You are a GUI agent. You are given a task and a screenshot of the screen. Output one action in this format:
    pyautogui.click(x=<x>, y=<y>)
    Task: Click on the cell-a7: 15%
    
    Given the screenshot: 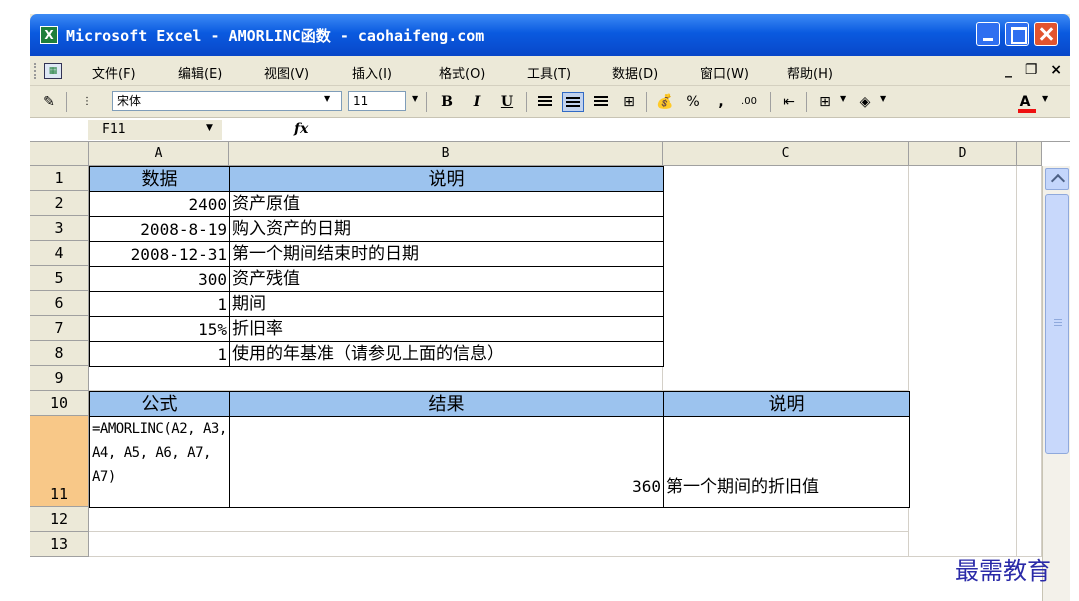 What is the action you would take?
    pyautogui.click(x=159, y=329)
    